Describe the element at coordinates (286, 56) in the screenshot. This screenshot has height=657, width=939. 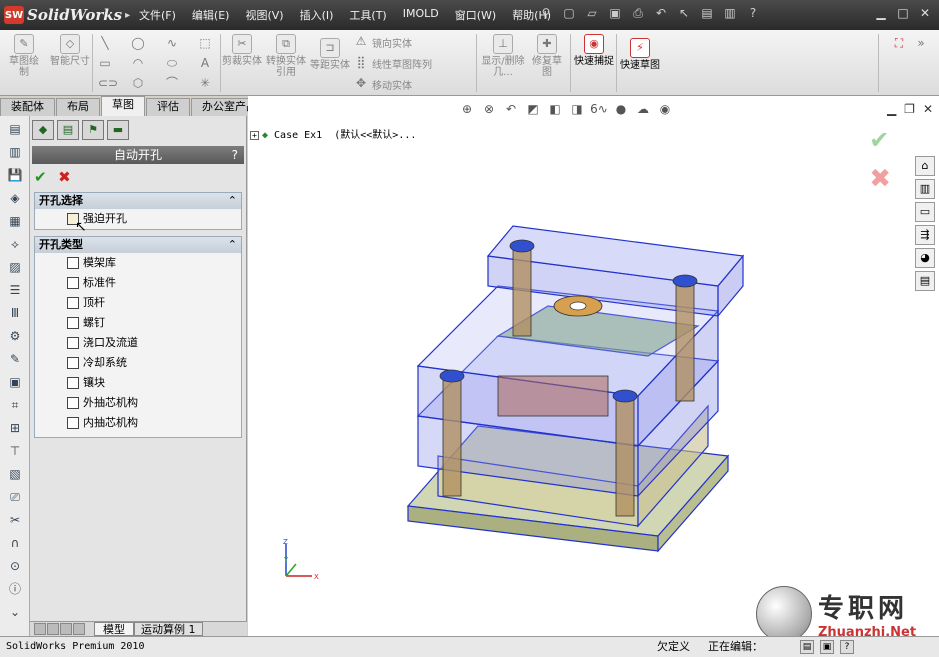
I see `convert-entities-button: ⧉ 转换实体引用` at that location.